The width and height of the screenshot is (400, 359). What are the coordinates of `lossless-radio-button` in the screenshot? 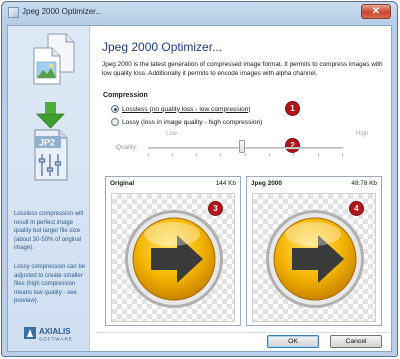 It's located at (115, 109).